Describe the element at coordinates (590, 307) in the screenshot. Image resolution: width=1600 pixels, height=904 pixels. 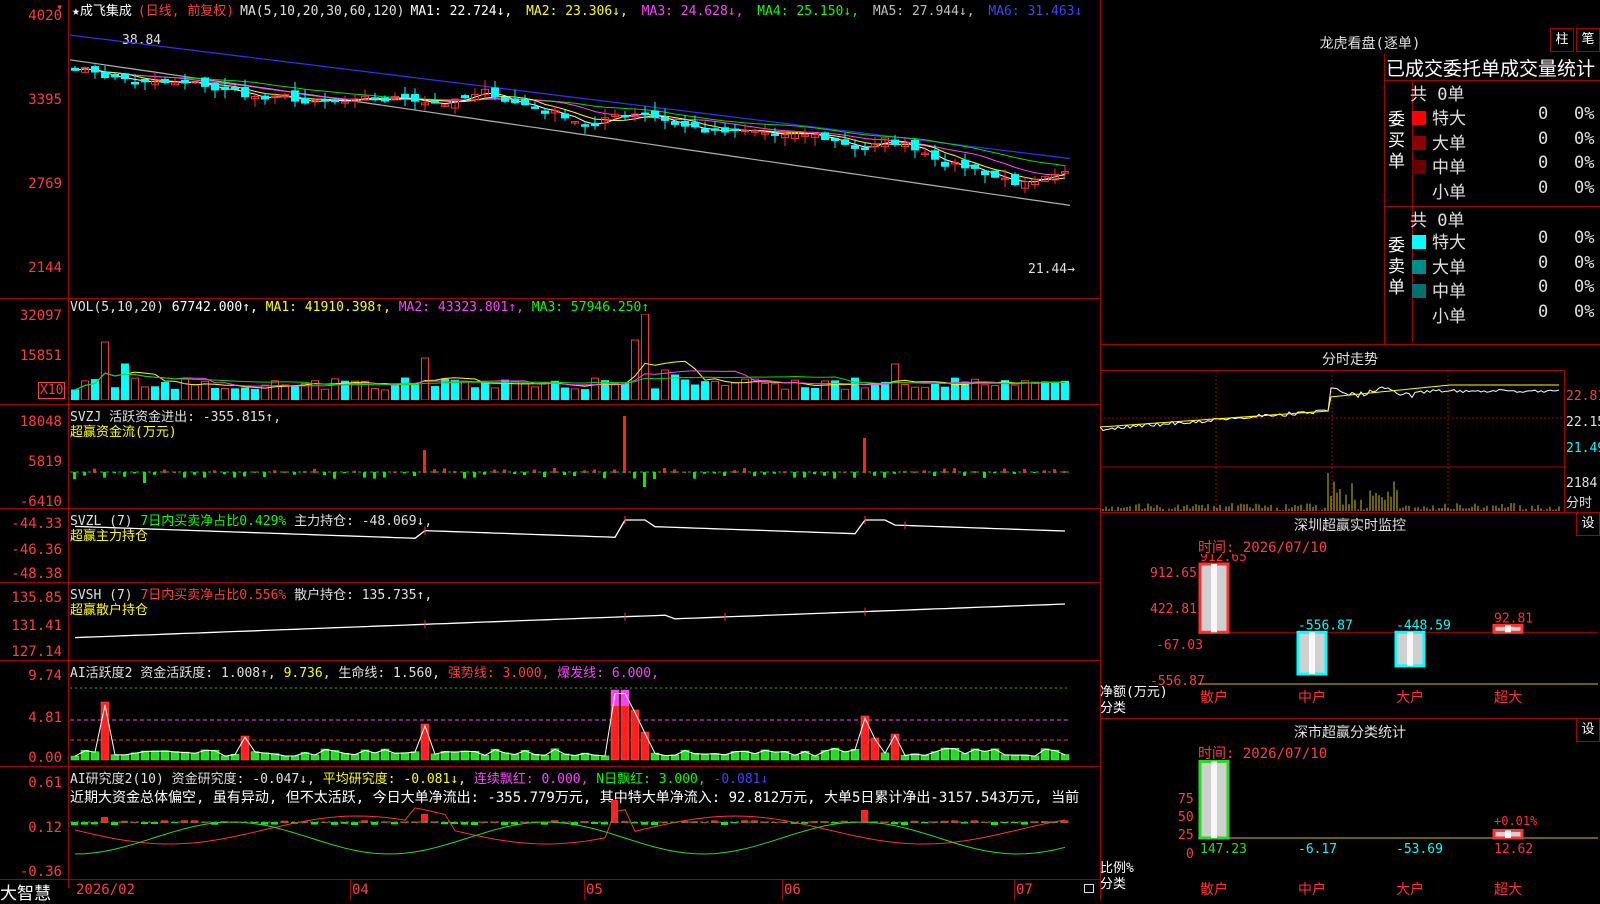
I see `vol-ma-value: MA3: 57946.250↑` at that location.